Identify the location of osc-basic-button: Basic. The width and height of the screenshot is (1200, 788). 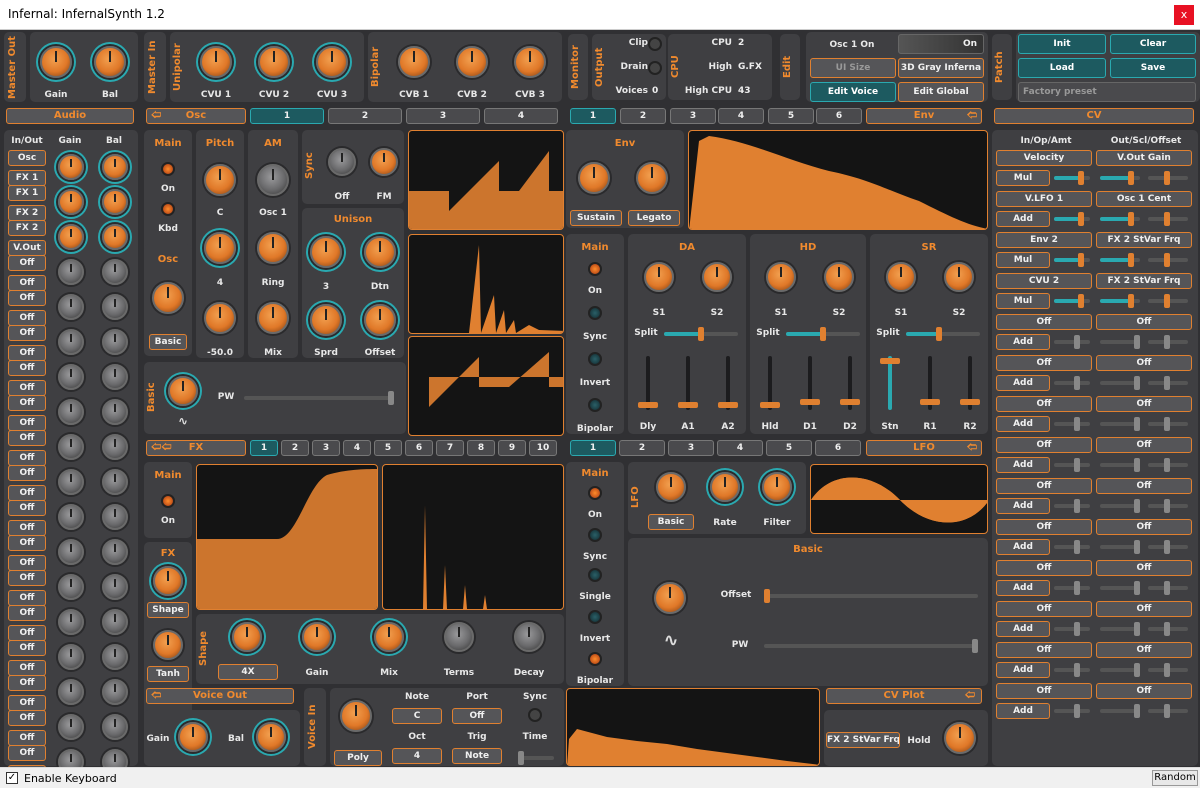
(168, 342).